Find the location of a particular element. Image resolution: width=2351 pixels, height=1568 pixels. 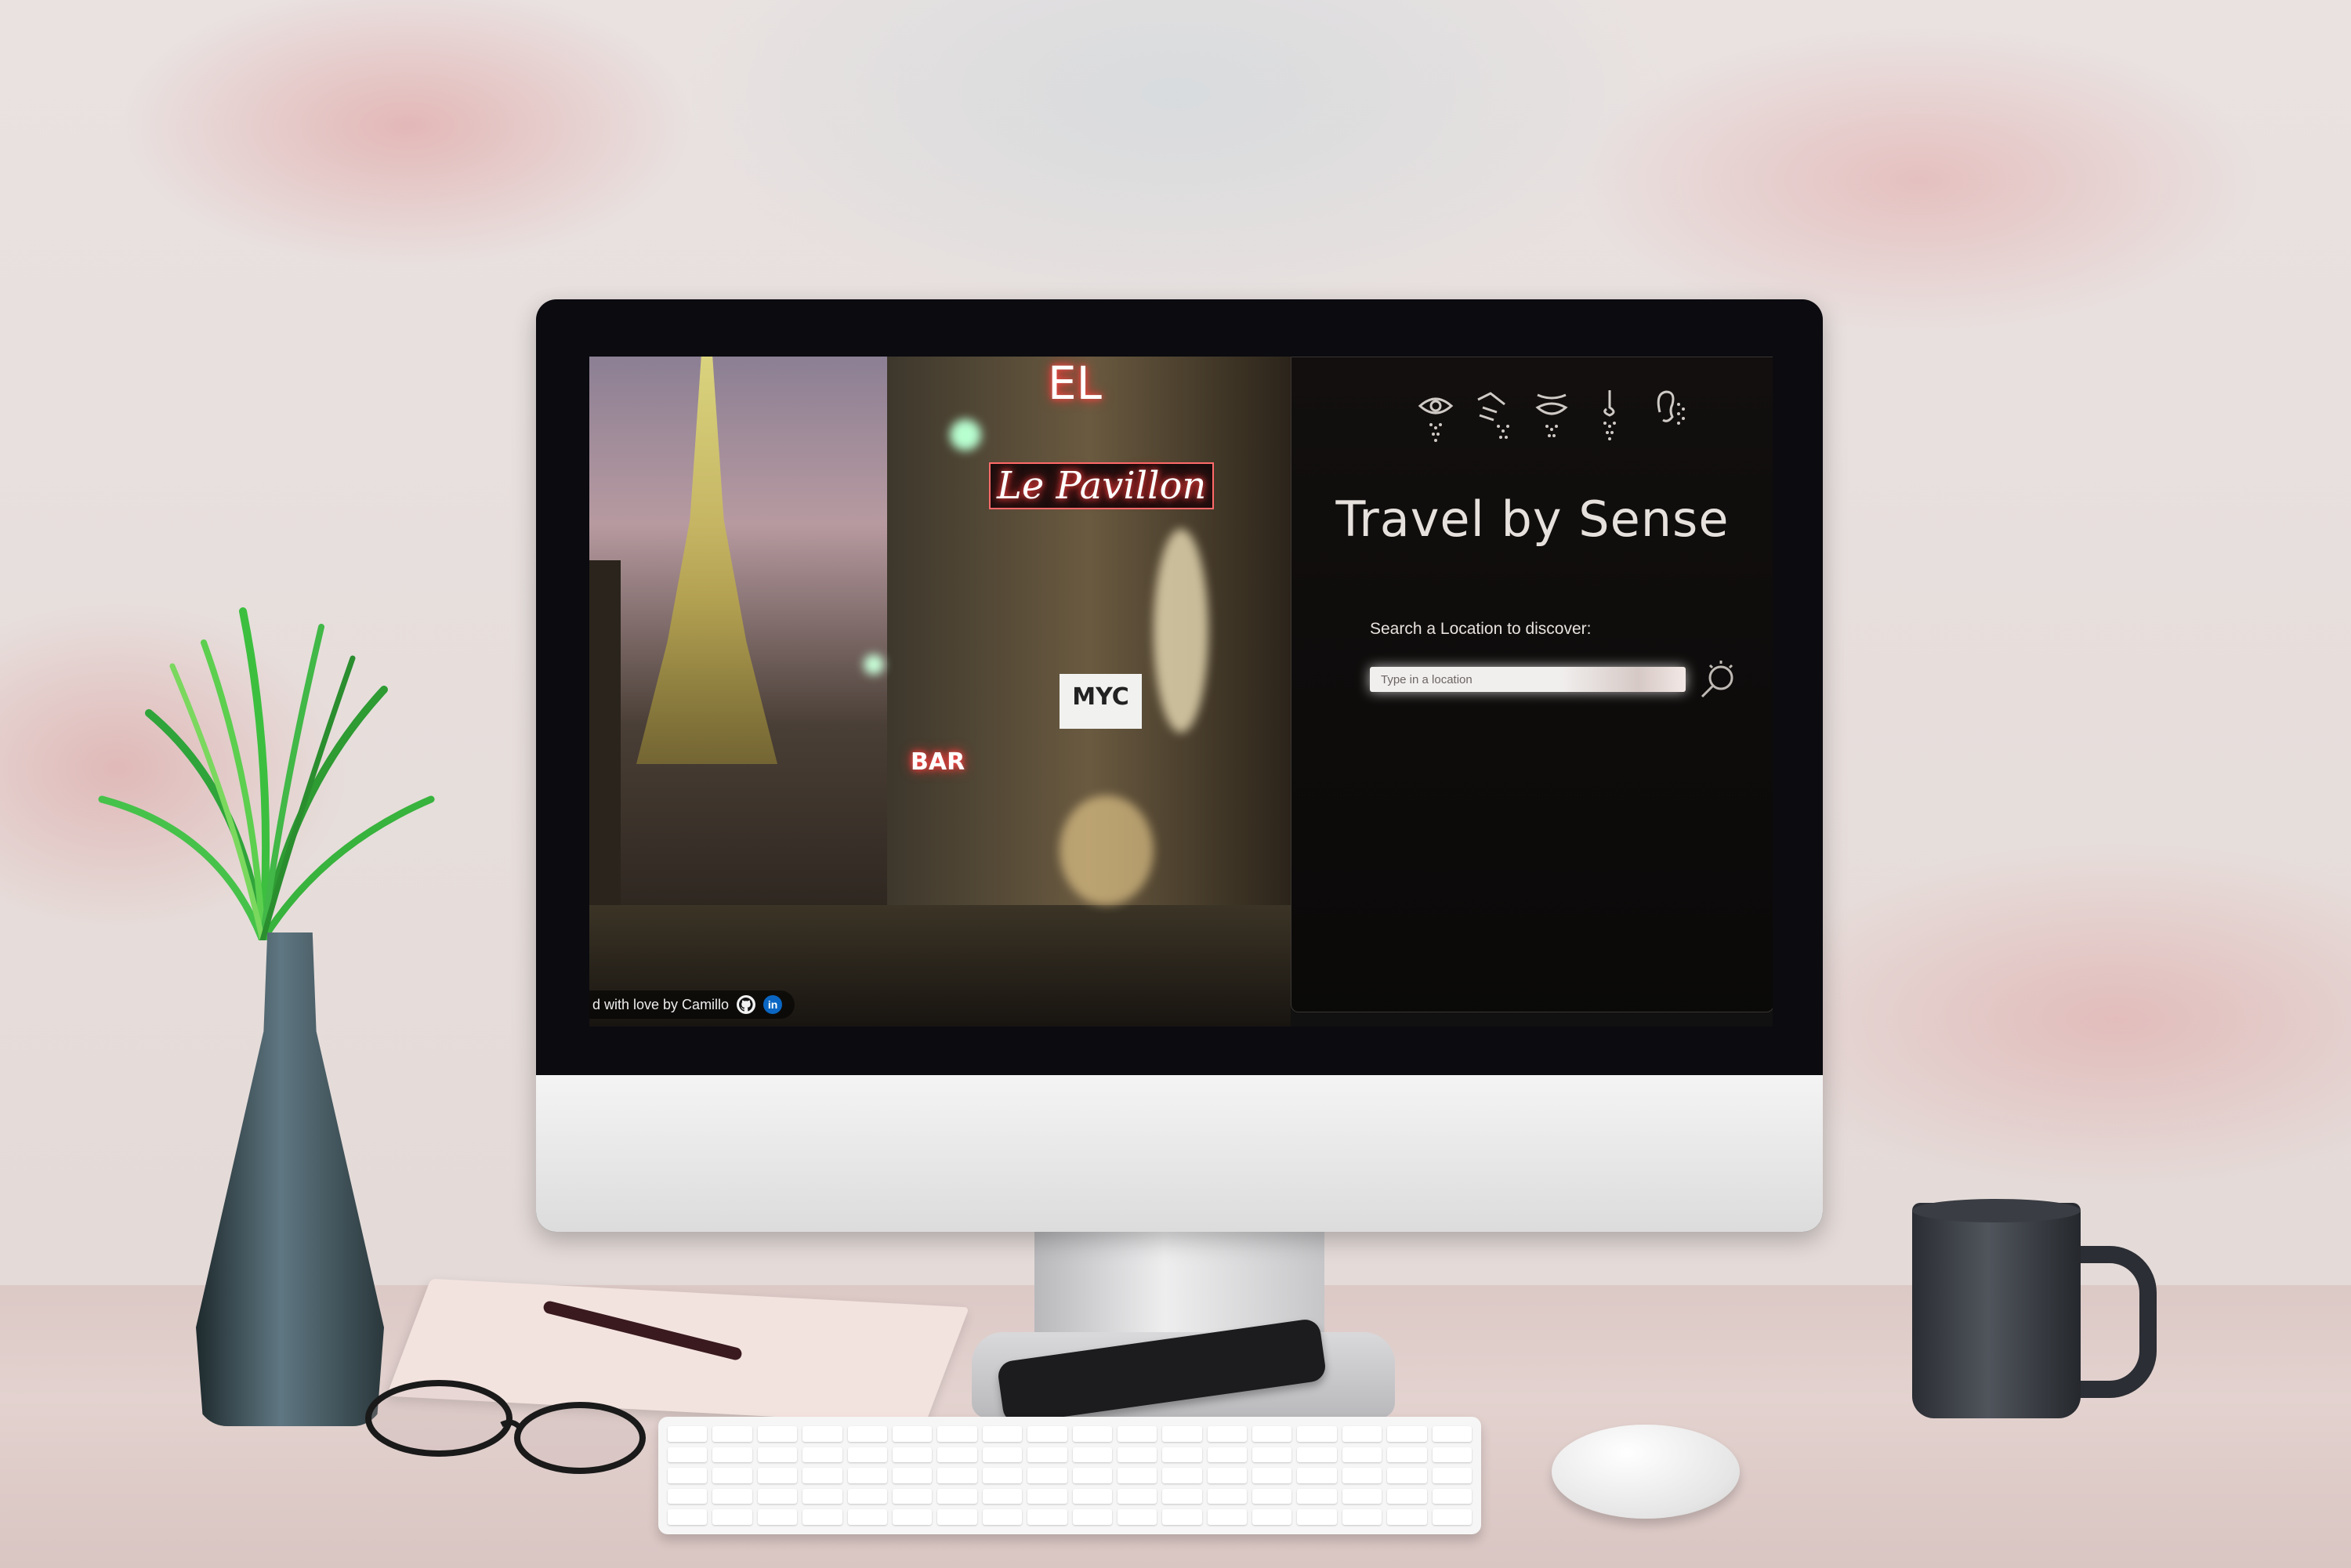

mouth-taste-icon is located at coordinates (1551, 415).